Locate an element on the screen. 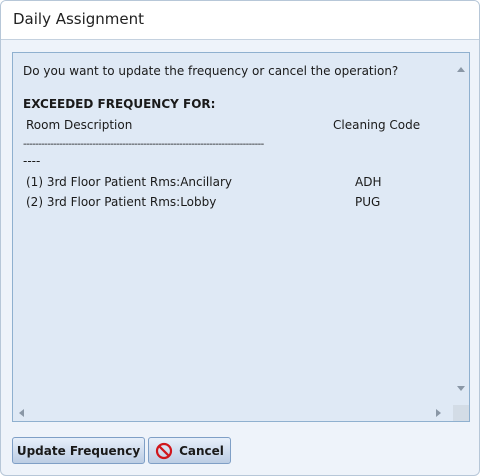 This screenshot has height=476, width=480. scroll-right-icon is located at coordinates (438, 413).